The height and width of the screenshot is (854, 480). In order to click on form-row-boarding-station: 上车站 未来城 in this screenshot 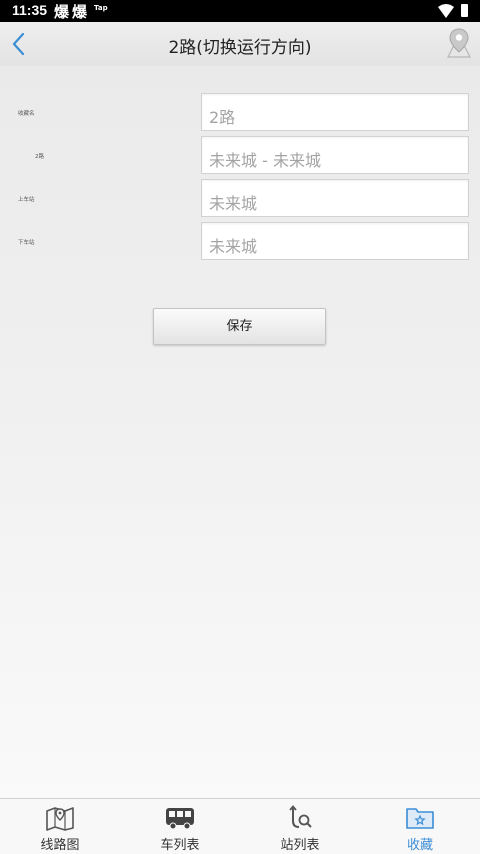, I will do `click(240, 198)`.